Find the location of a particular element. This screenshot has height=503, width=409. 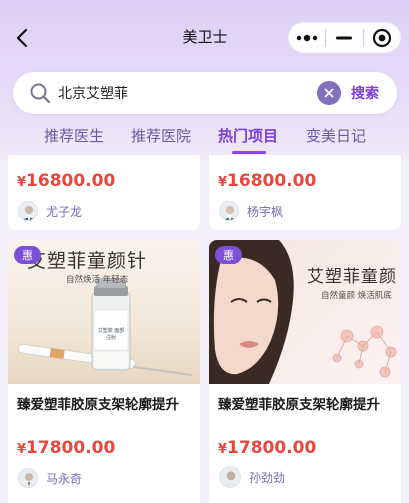

tab-recommended-doctors: 推荐医生 is located at coordinates (74, 135).